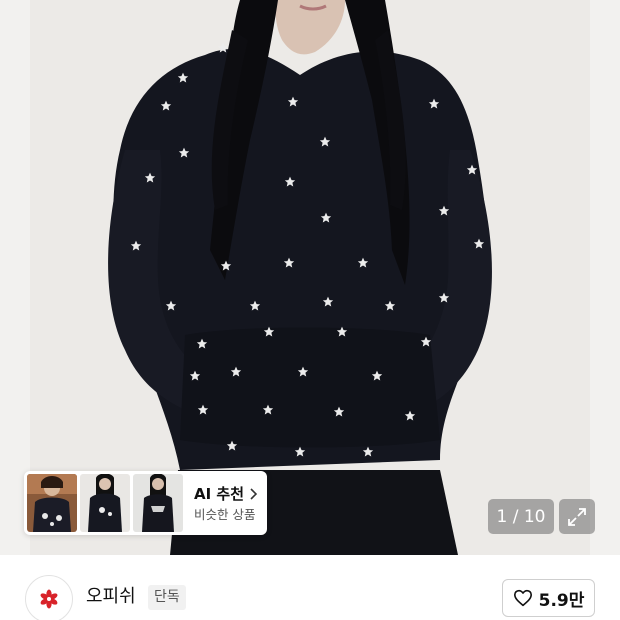  I want to click on similar-item-2-image, so click(105, 503).